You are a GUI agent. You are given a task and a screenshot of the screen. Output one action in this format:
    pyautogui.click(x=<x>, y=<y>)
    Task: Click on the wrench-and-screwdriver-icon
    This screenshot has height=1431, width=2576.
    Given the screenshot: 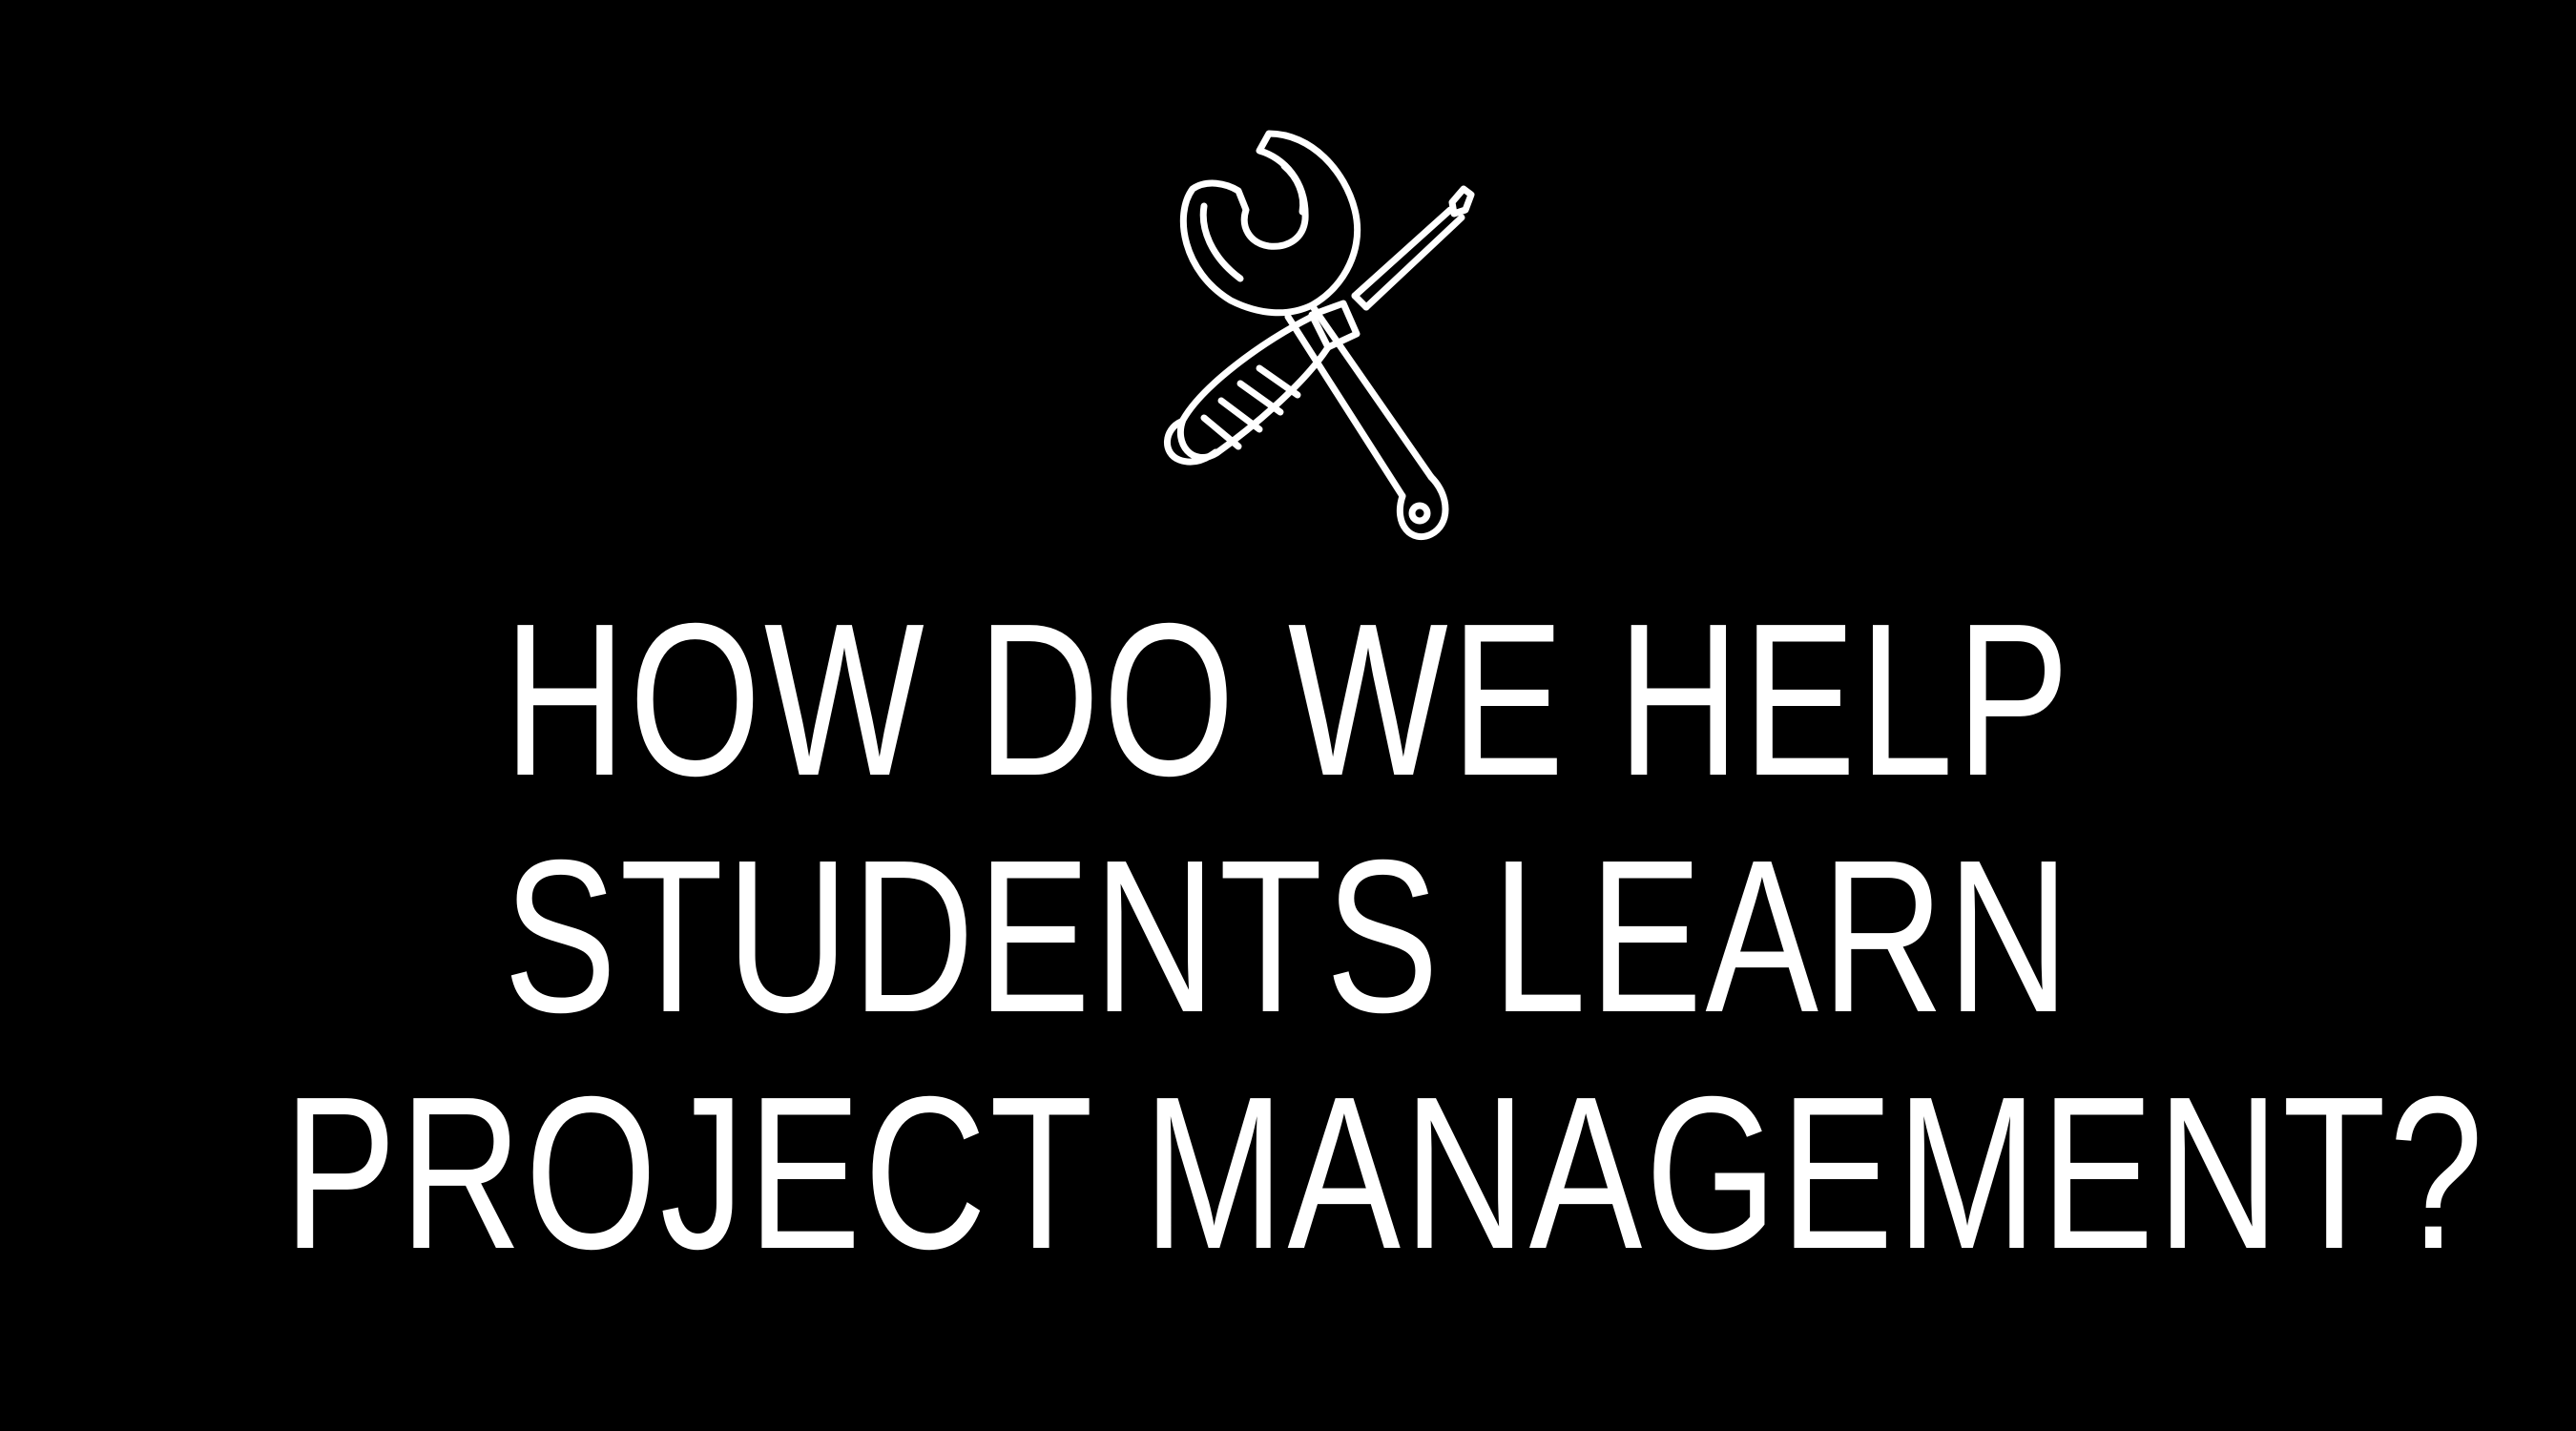 What is the action you would take?
    pyautogui.click(x=1307, y=338)
    